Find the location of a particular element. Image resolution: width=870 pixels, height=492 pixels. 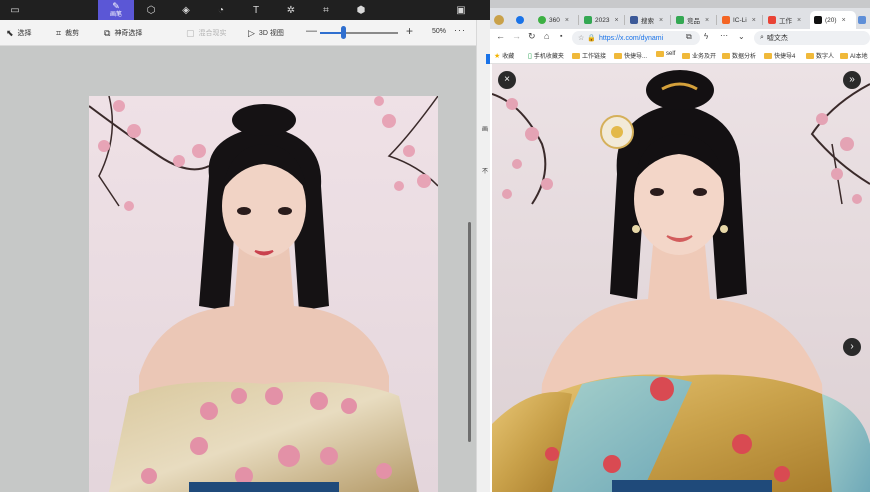

bookmark-item: ★ 收藏 is located at coordinates (504, 56).